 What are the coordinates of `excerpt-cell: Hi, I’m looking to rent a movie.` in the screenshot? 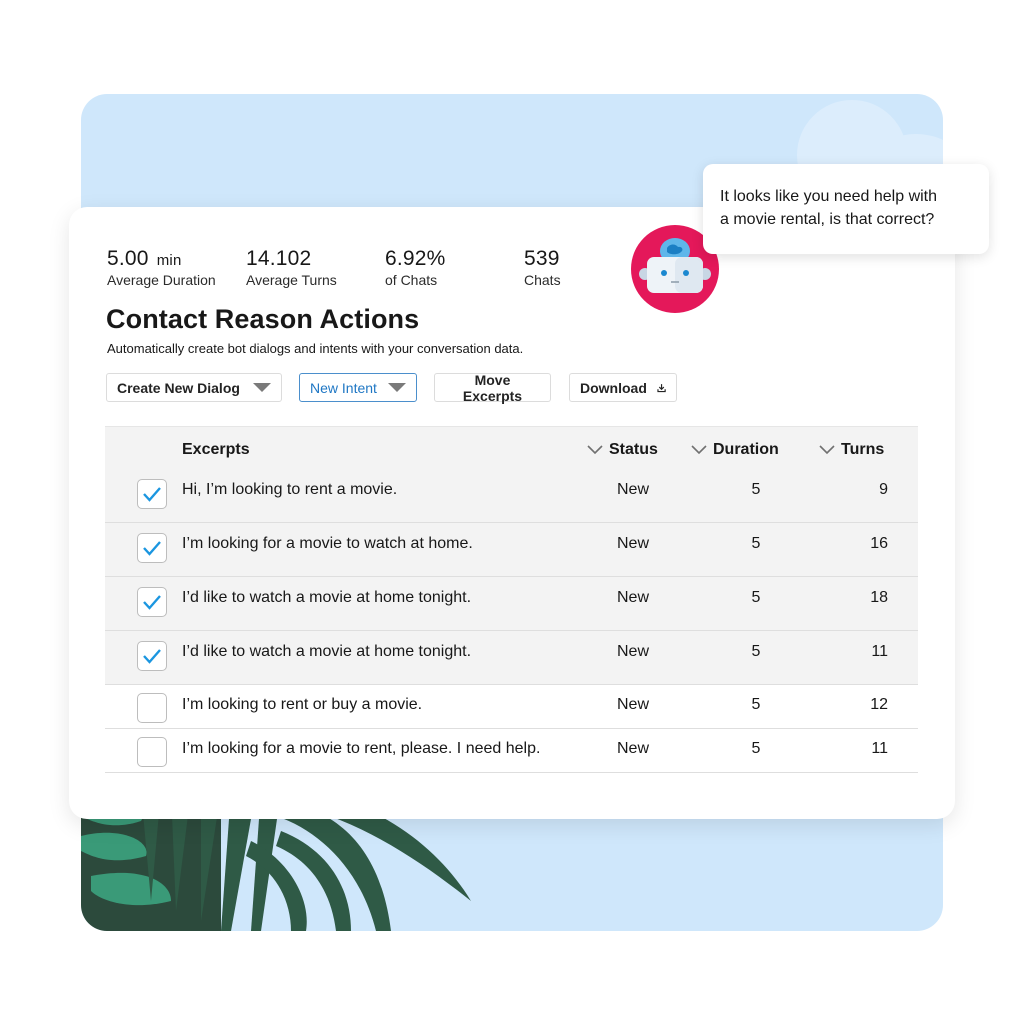 It's located at (290, 489).